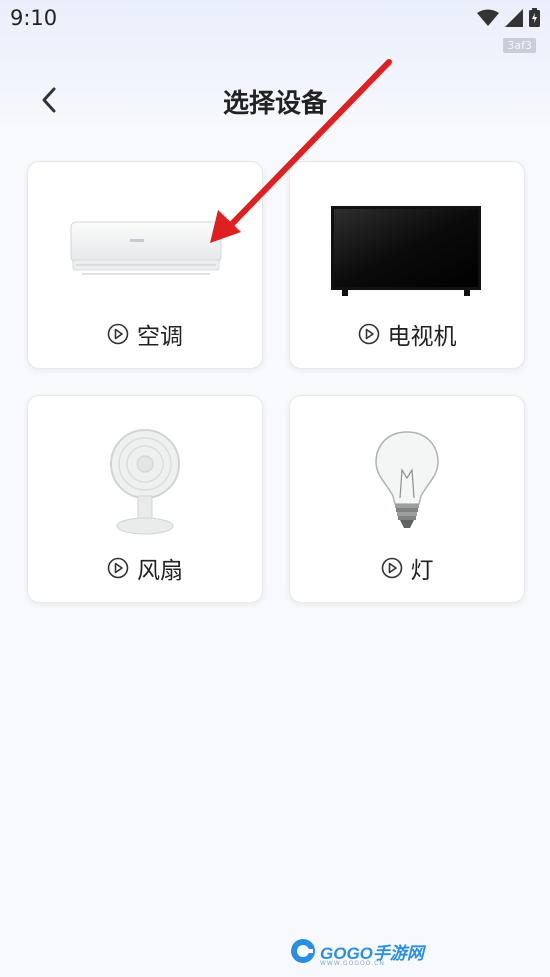 This screenshot has width=550, height=977. I want to click on page-title: 选择设备, so click(274, 104).